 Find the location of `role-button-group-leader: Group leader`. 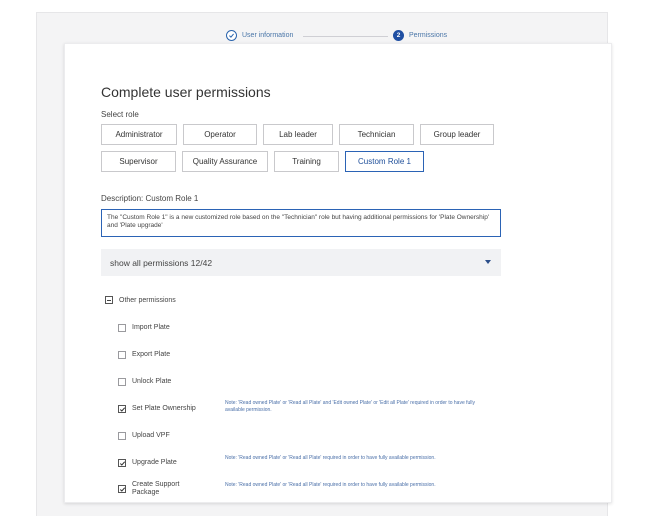

role-button-group-leader: Group leader is located at coordinates (457, 134).